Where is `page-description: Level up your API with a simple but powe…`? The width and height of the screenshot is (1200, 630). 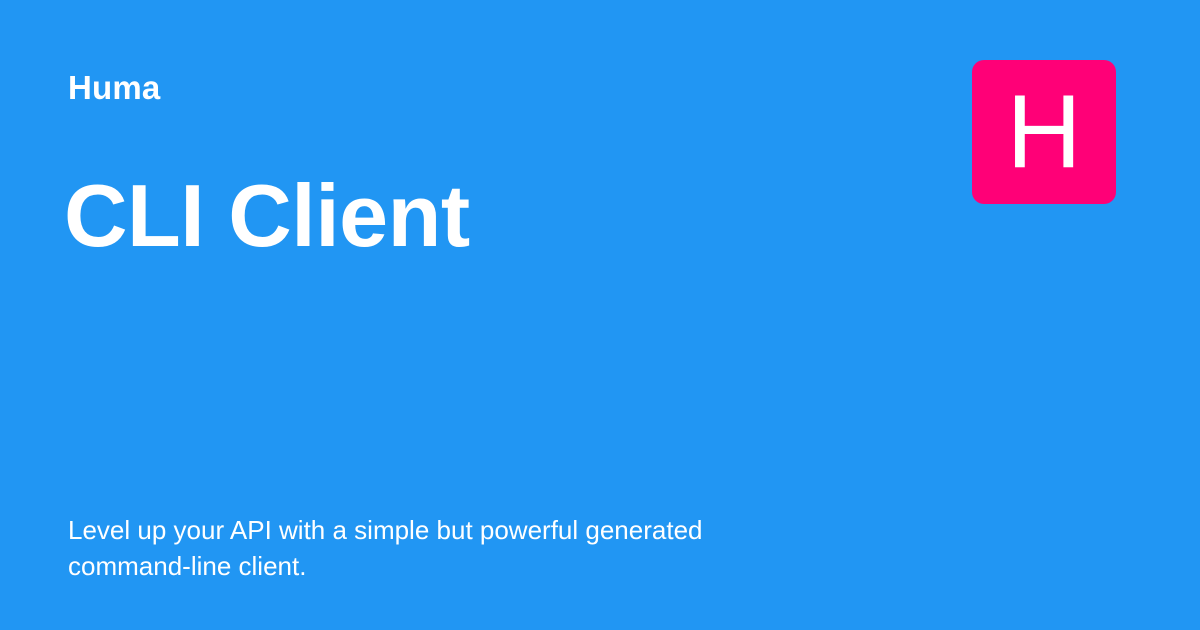
page-description: Level up your API with a simple but powe… is located at coordinates (385, 548).